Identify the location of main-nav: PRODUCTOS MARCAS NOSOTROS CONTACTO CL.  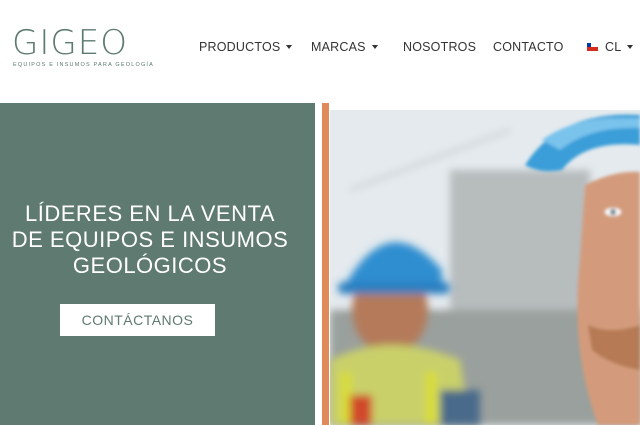
(320, 48).